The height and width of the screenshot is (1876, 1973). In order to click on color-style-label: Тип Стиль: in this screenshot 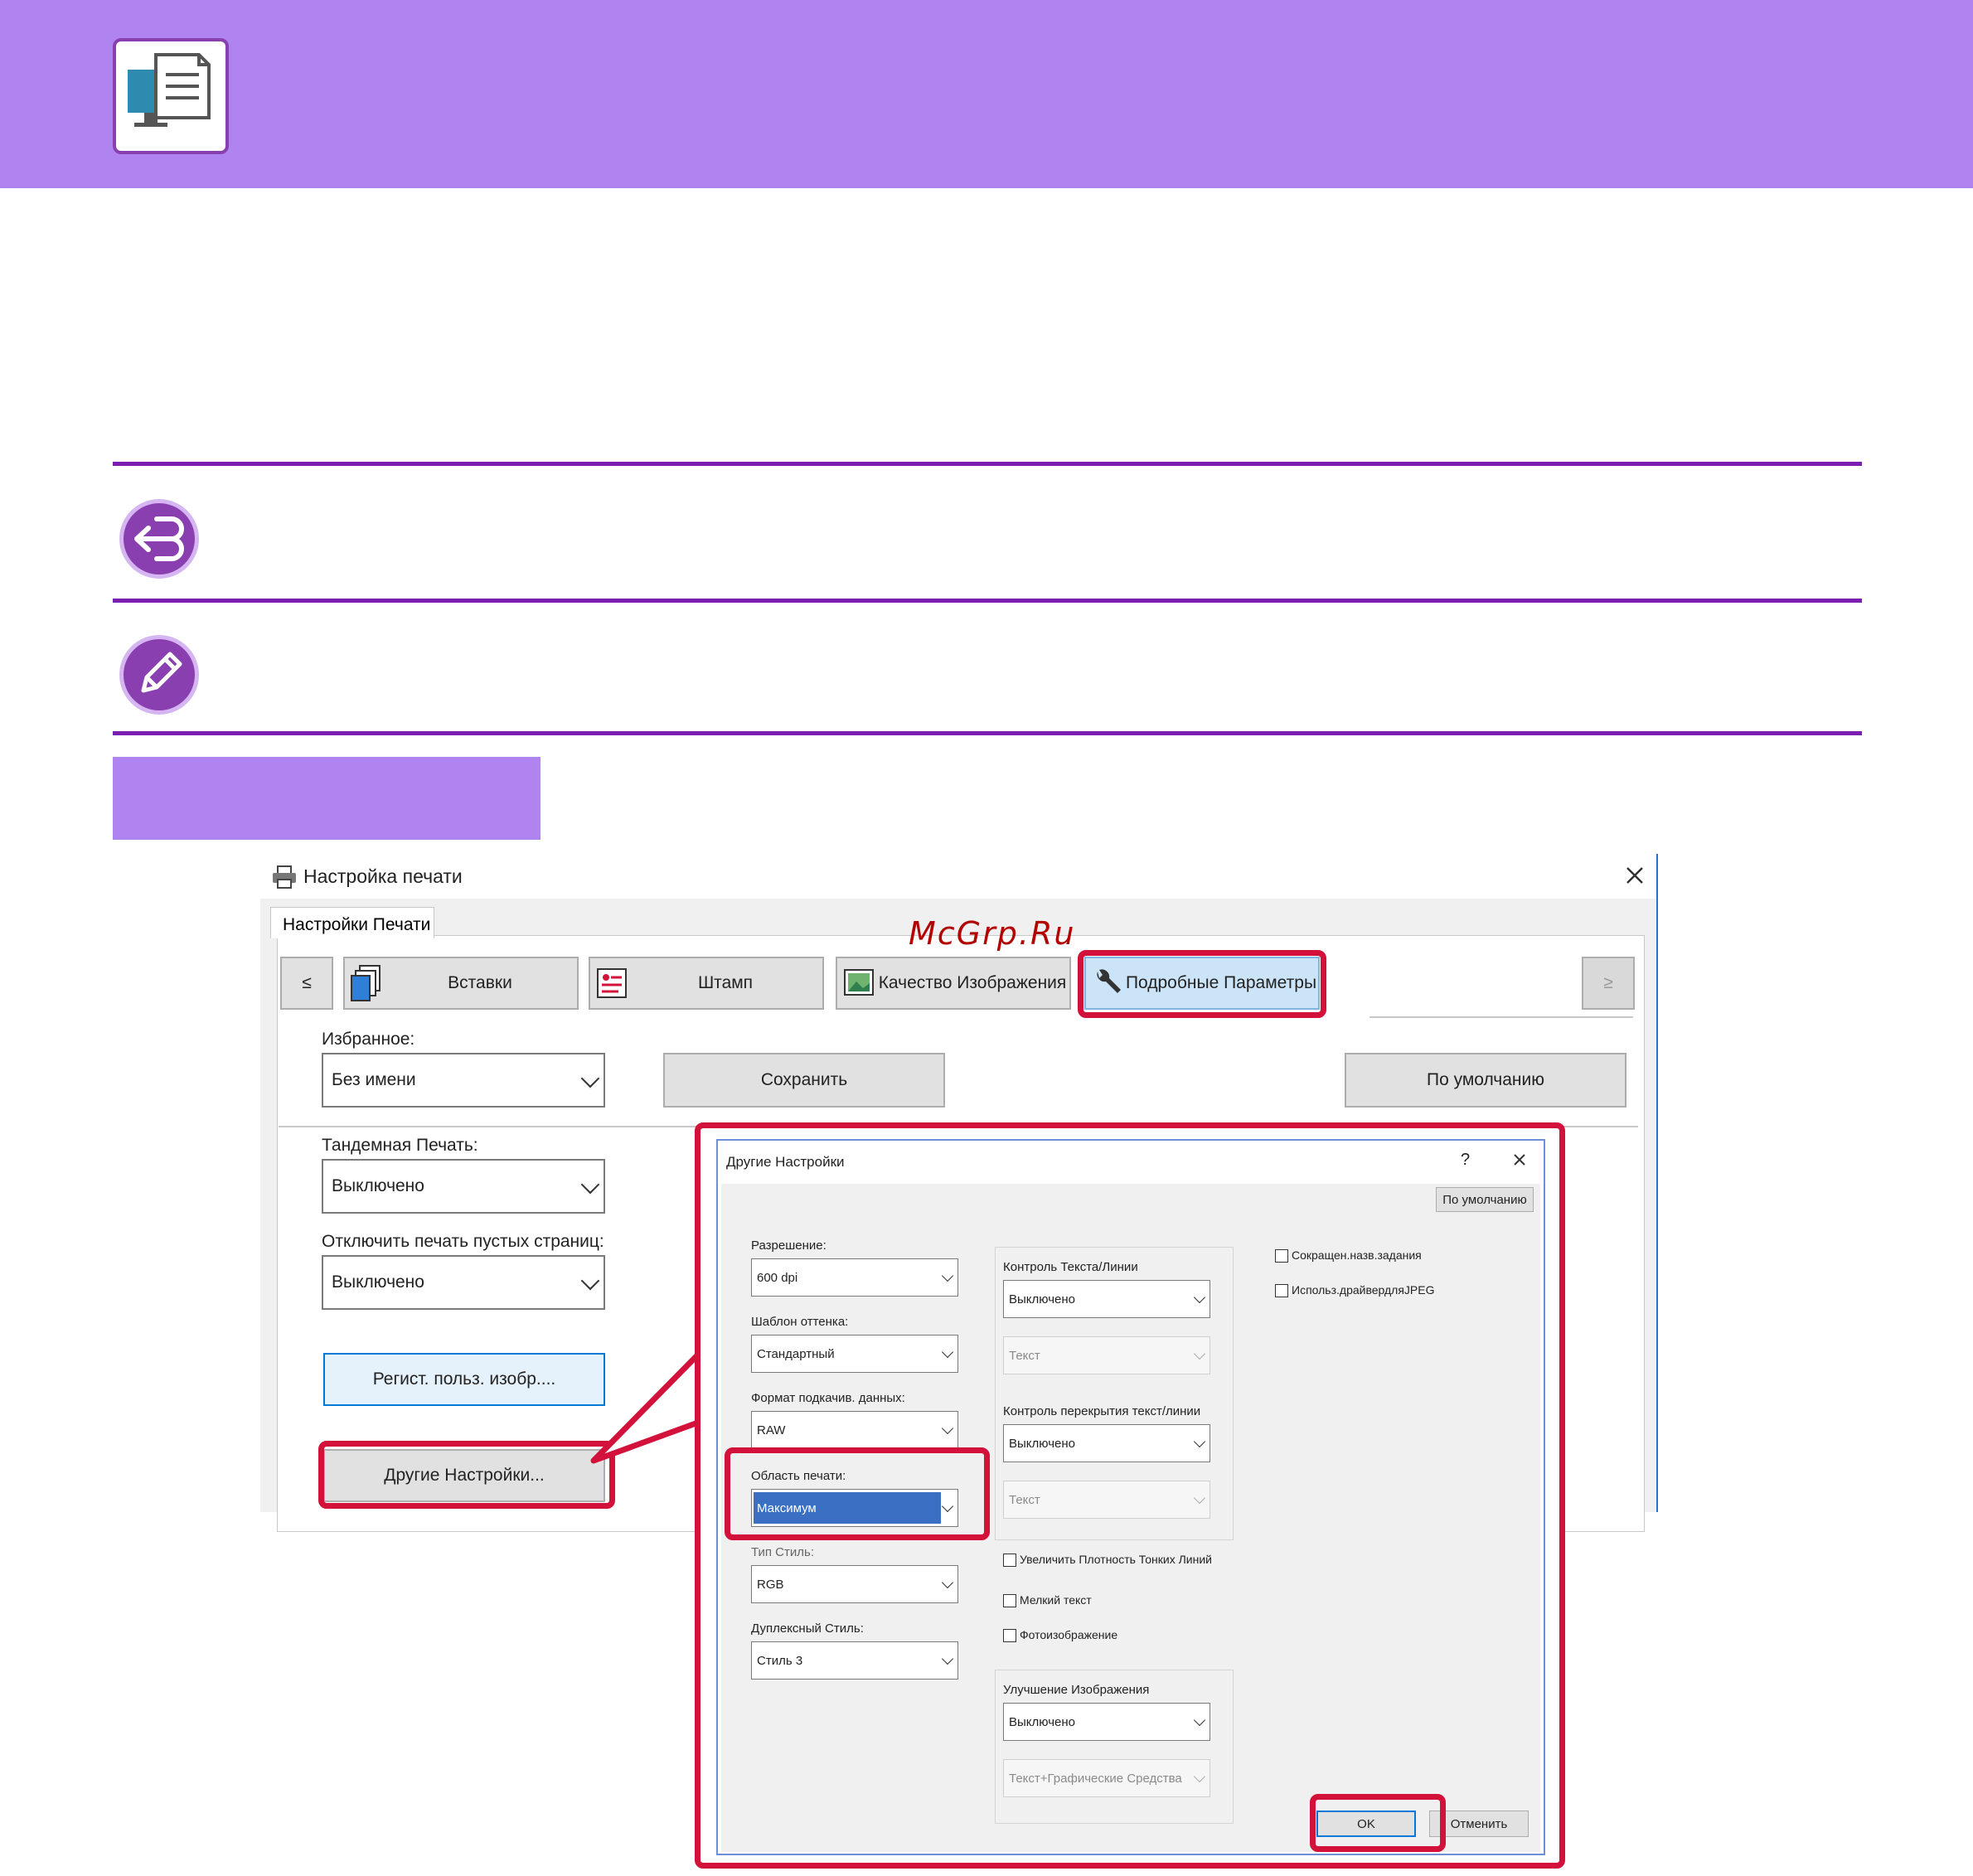, I will do `click(783, 1552)`.